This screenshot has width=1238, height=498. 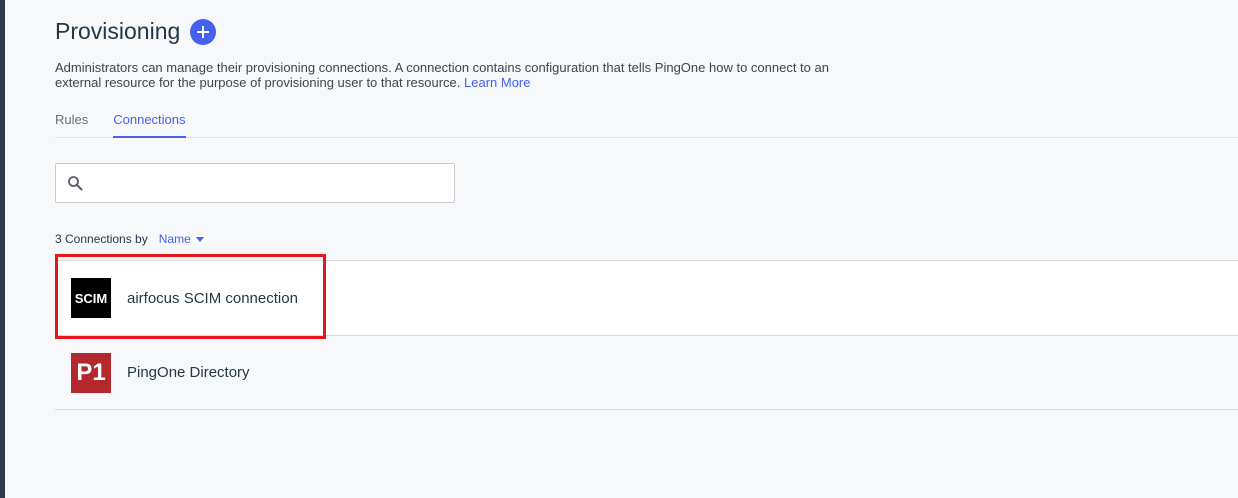 I want to click on search-icon, so click(x=75, y=183).